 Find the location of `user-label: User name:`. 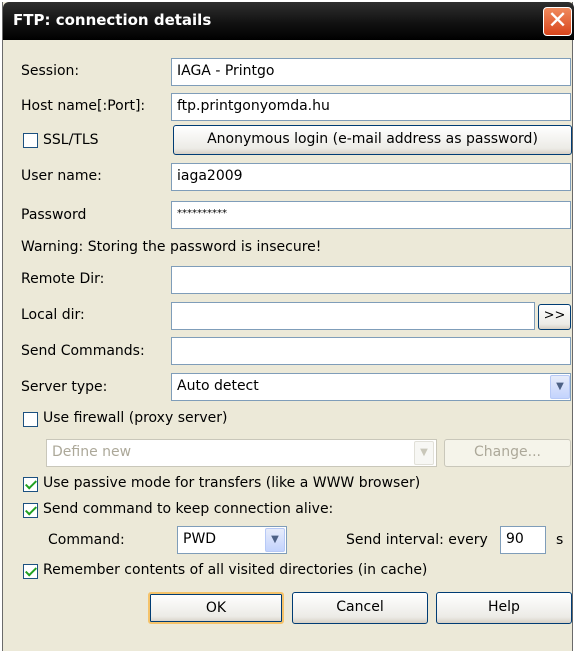

user-label: User name: is located at coordinates (61, 176).